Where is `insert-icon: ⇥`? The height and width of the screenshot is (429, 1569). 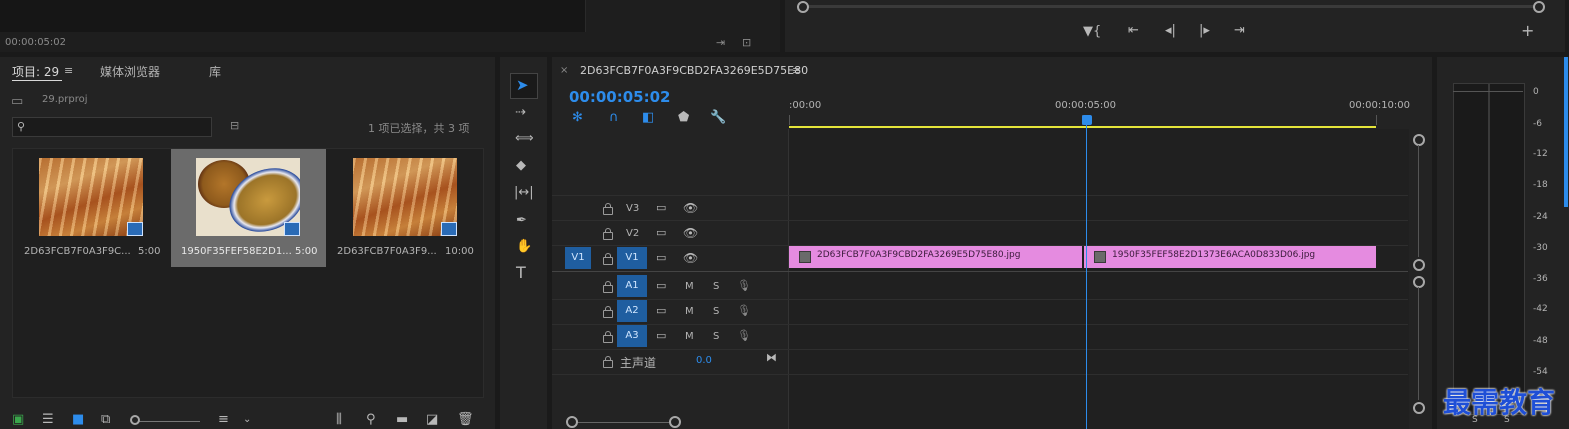 insert-icon: ⇥ is located at coordinates (720, 43).